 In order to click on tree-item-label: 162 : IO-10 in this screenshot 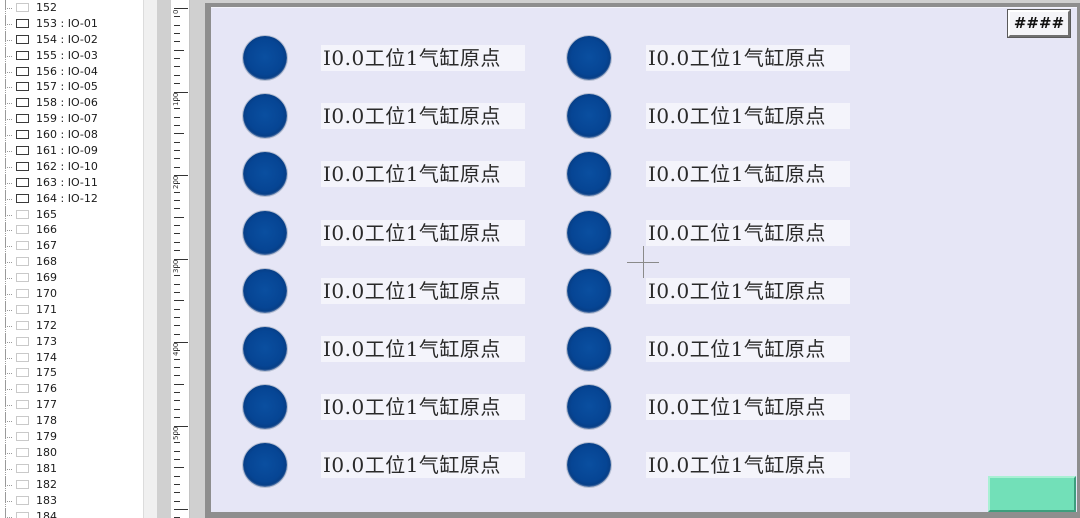, I will do `click(67, 166)`.